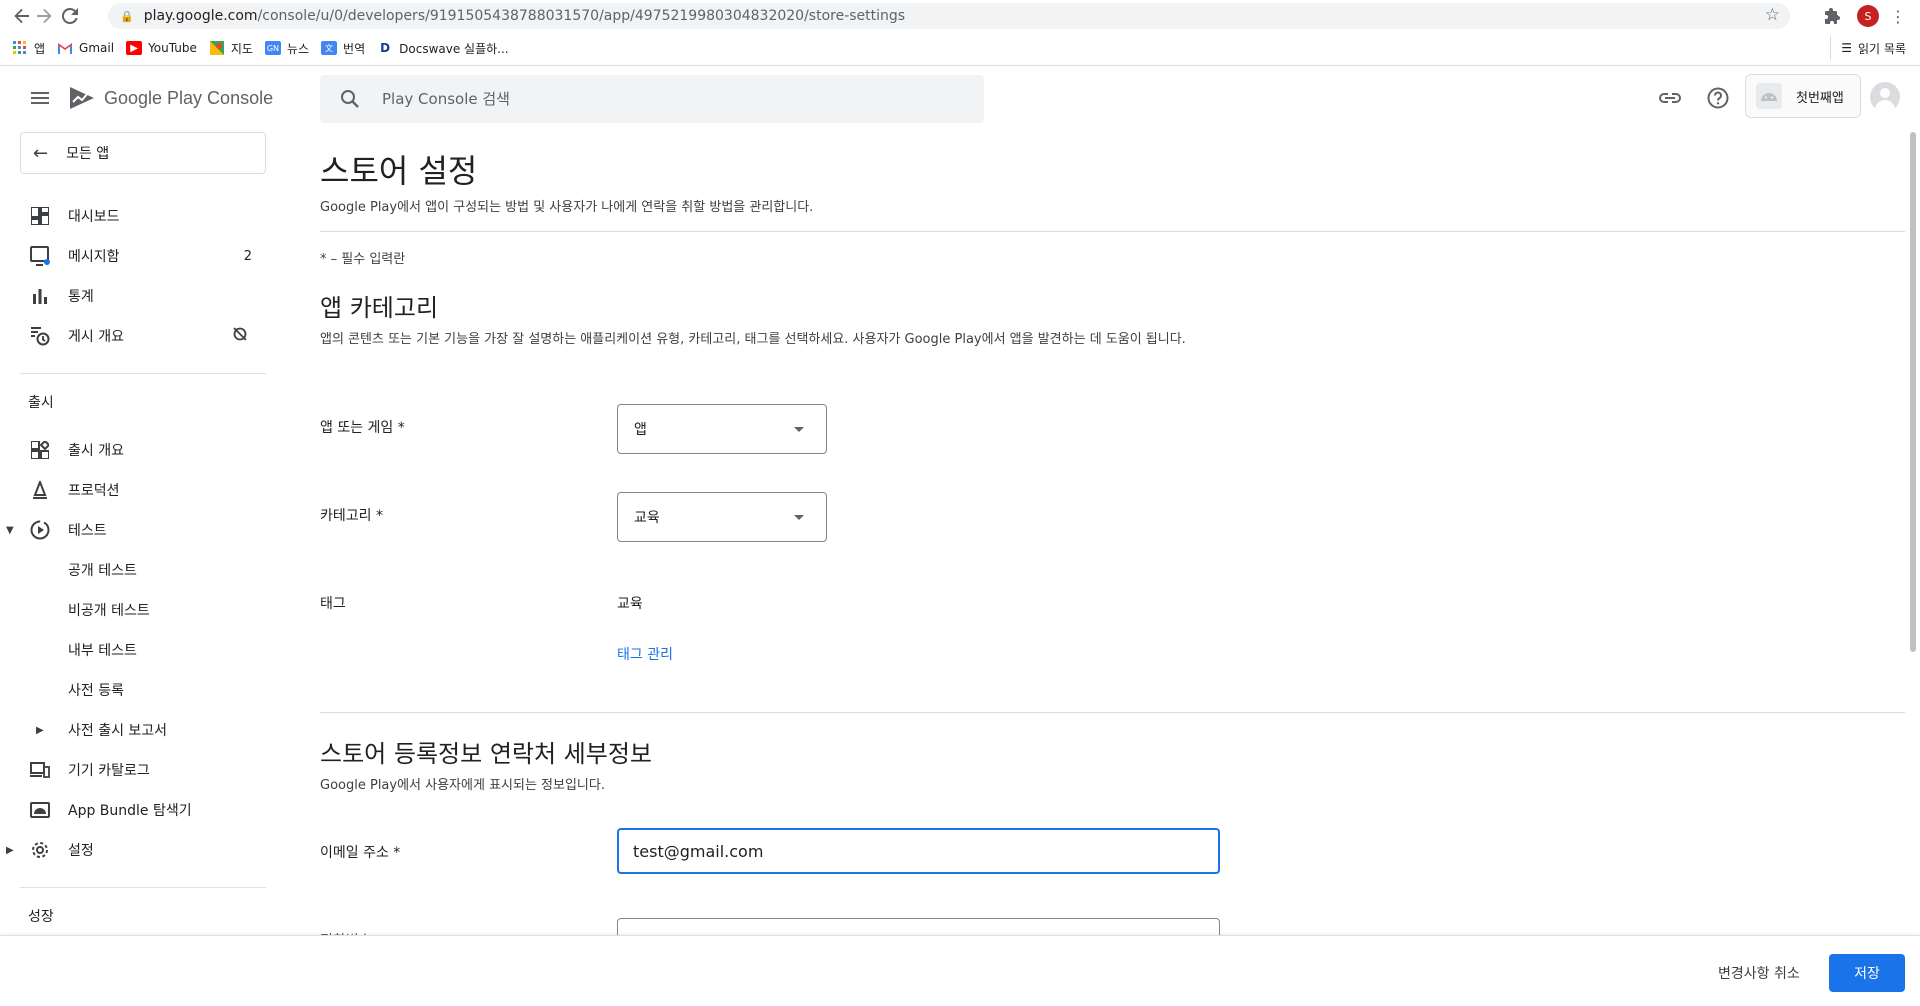 The height and width of the screenshot is (1006, 1920). I want to click on back-arrow-icon, so click(22, 16).